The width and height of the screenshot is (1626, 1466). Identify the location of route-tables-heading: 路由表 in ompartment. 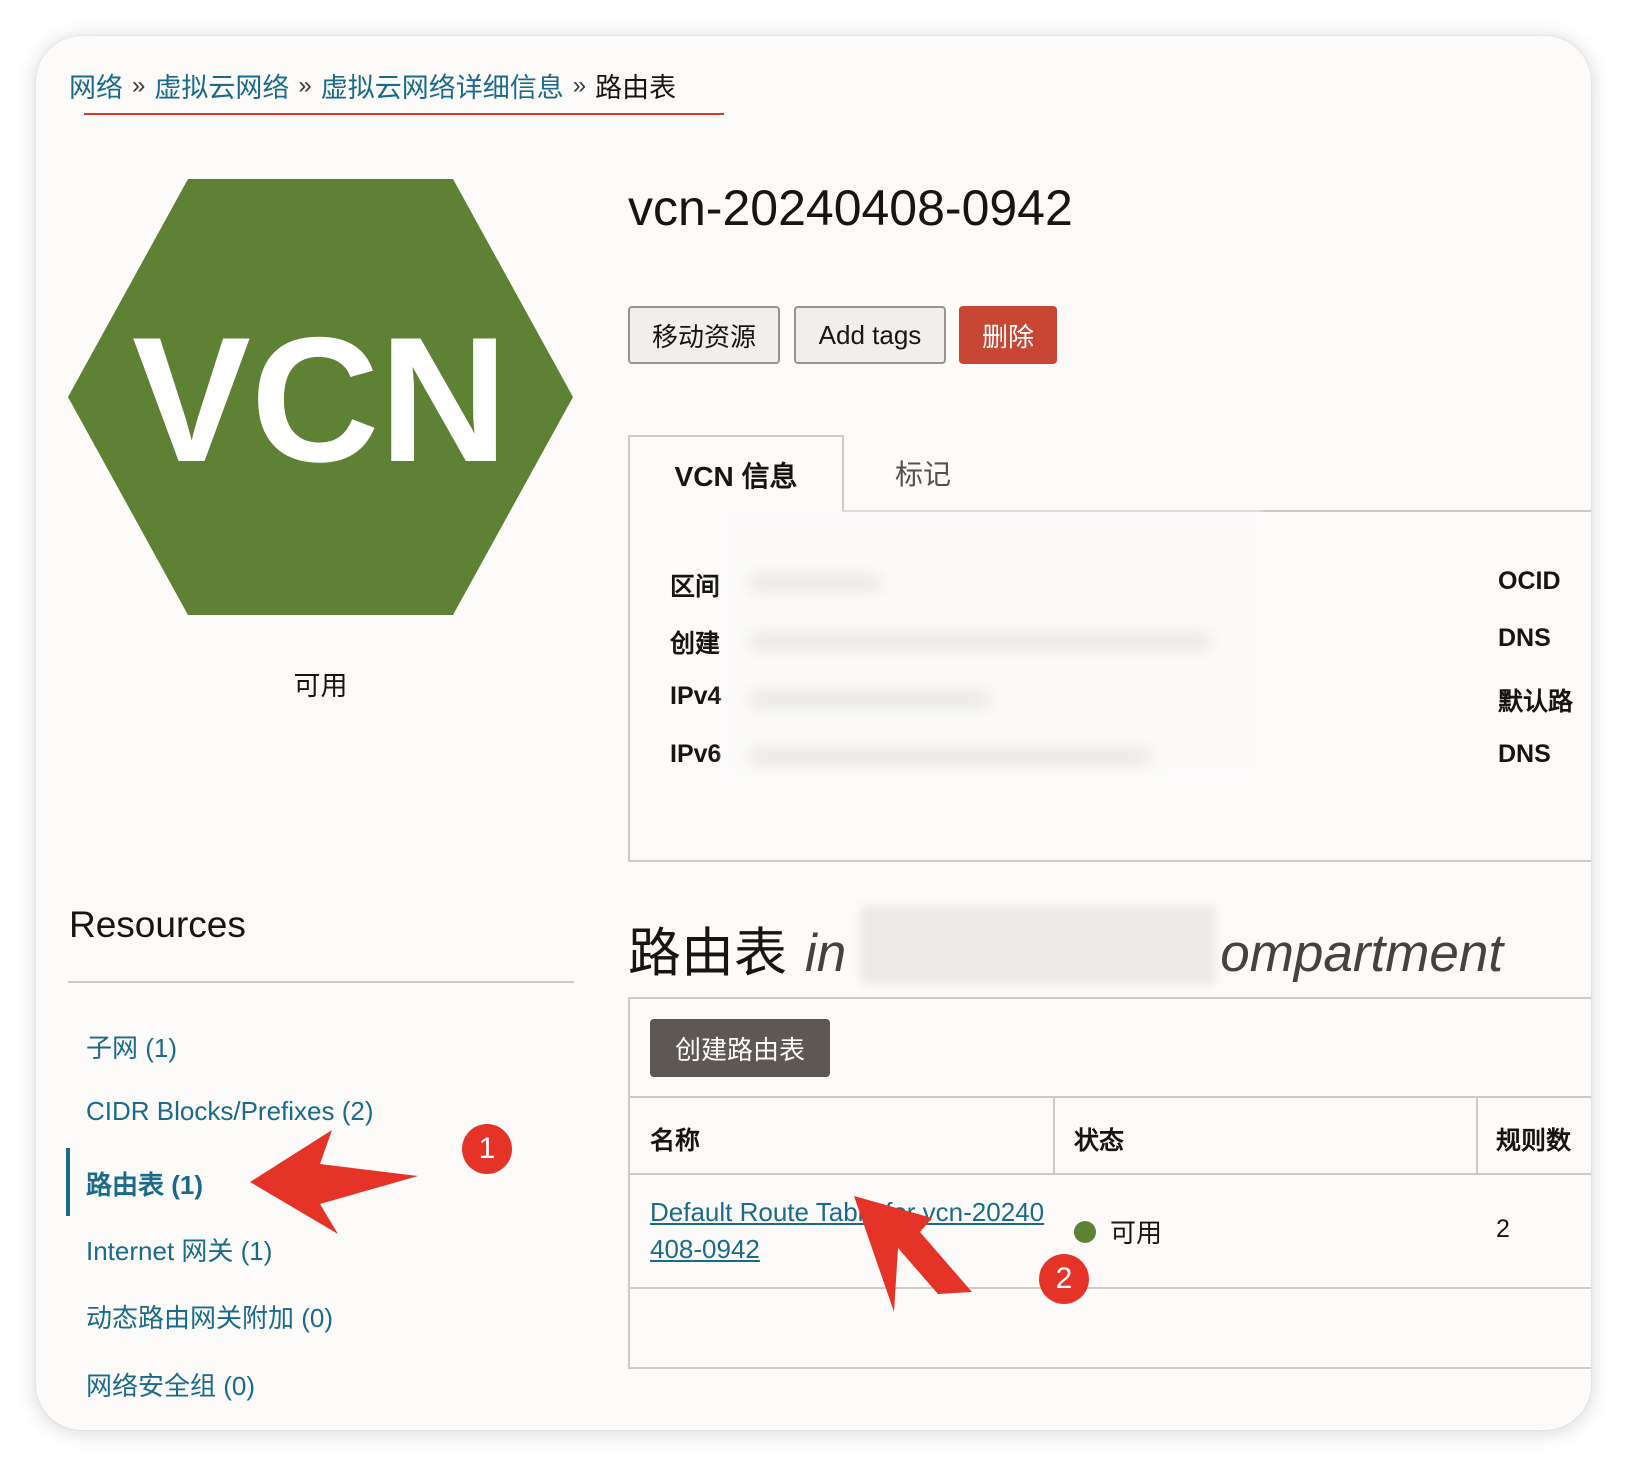
(1065, 939).